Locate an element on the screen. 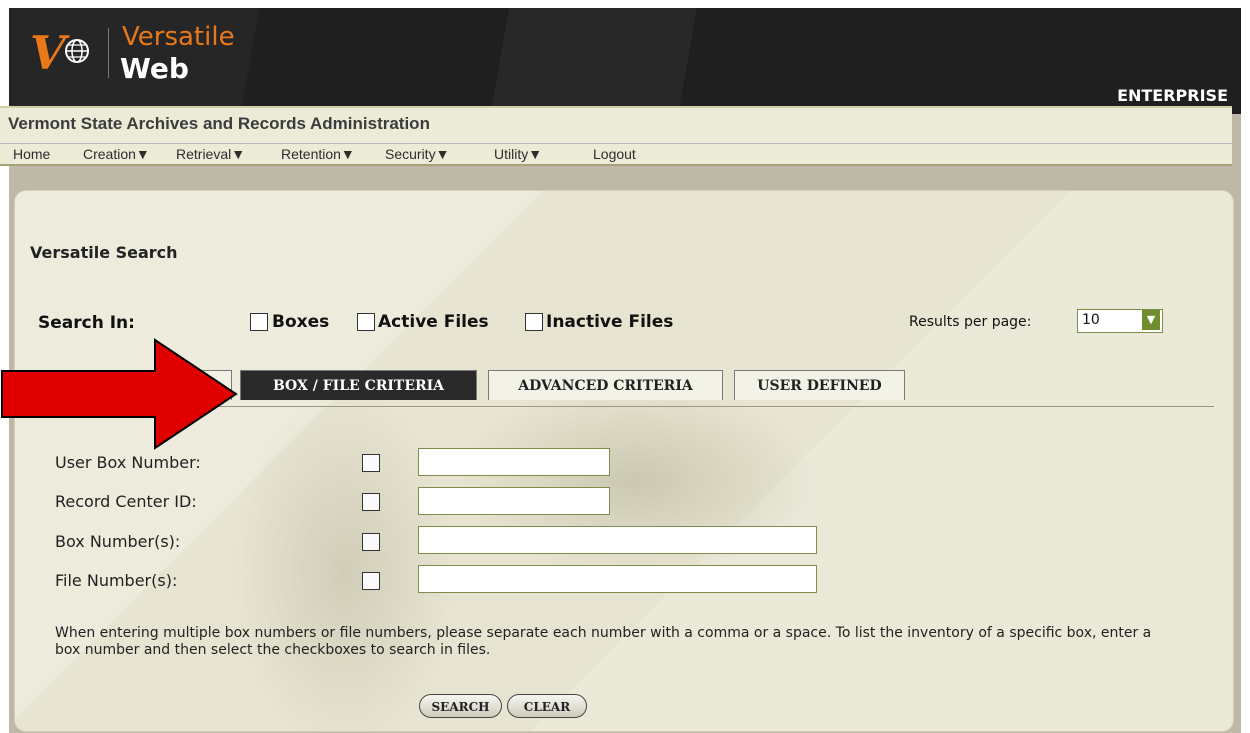 The width and height of the screenshot is (1250, 733). results-per-page-label: Results per page: is located at coordinates (970, 322).